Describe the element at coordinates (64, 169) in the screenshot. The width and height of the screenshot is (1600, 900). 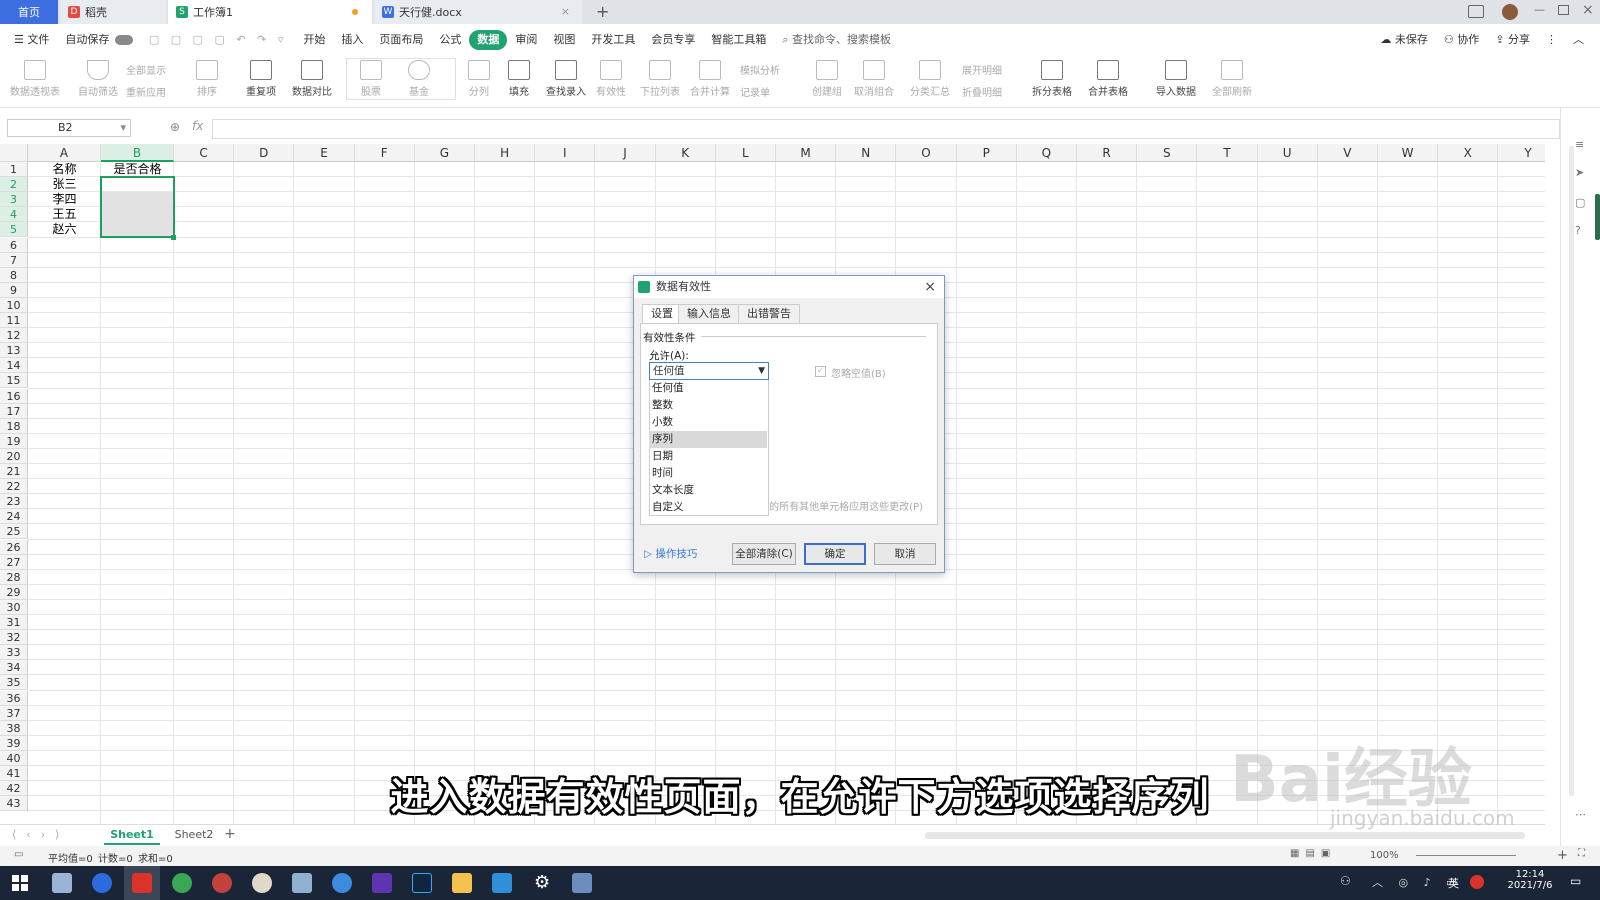
I see `cell-A1: 名称` at that location.